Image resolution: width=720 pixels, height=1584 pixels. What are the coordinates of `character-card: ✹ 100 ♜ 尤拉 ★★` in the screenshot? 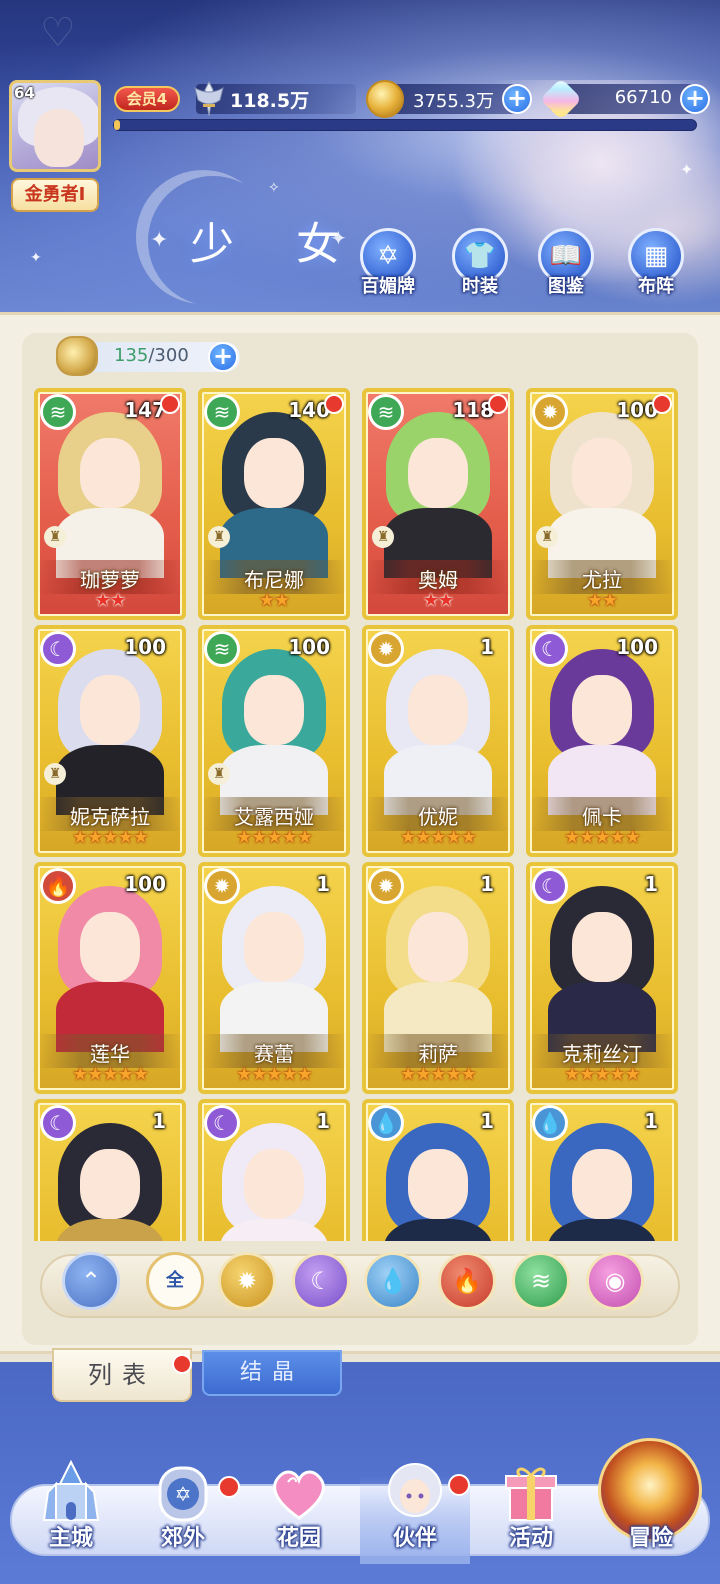 It's located at (602, 504).